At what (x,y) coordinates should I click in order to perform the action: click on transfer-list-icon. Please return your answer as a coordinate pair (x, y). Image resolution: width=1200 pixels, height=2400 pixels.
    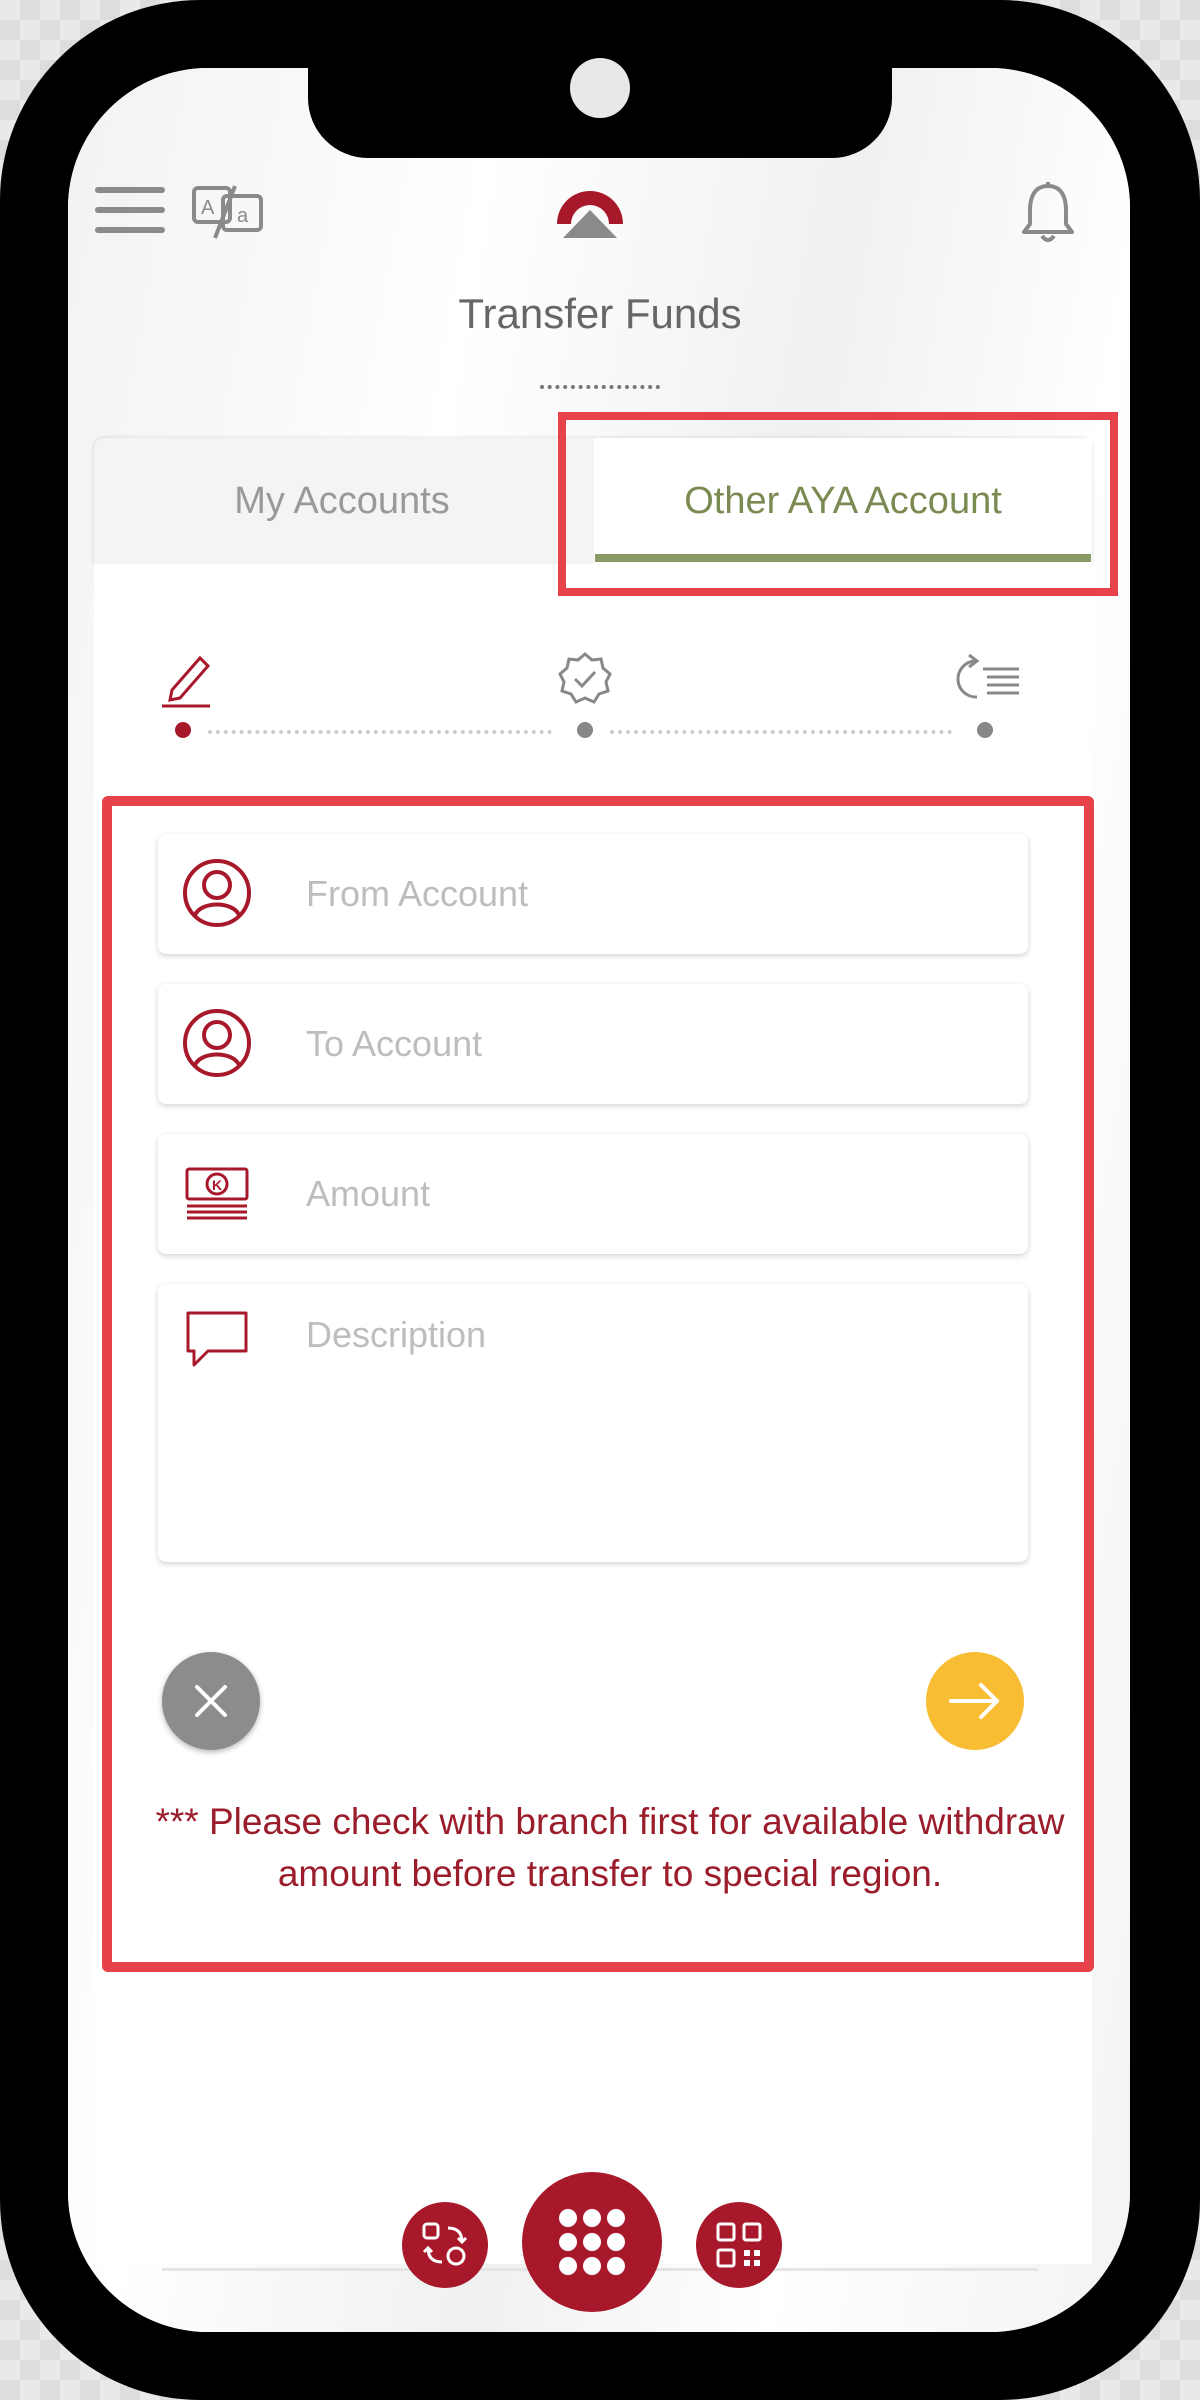
    Looking at the image, I should click on (987, 680).